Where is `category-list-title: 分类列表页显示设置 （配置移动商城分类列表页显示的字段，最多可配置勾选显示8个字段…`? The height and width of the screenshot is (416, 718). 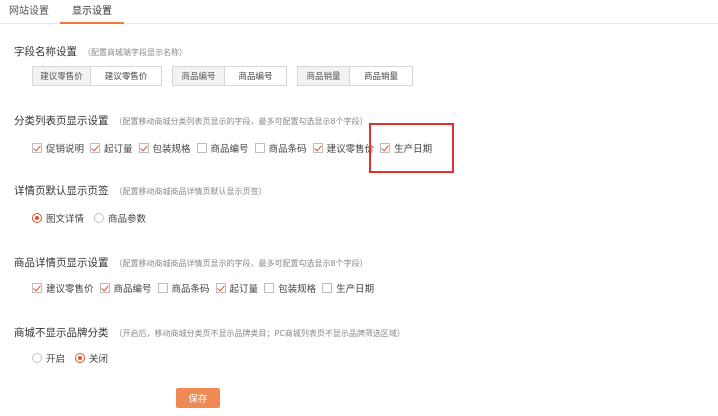 category-list-title: 分类列表页显示设置 （配置移动商城分类列表页显示的字段，最多可配置勾选显示8个字段… is located at coordinates (191, 120).